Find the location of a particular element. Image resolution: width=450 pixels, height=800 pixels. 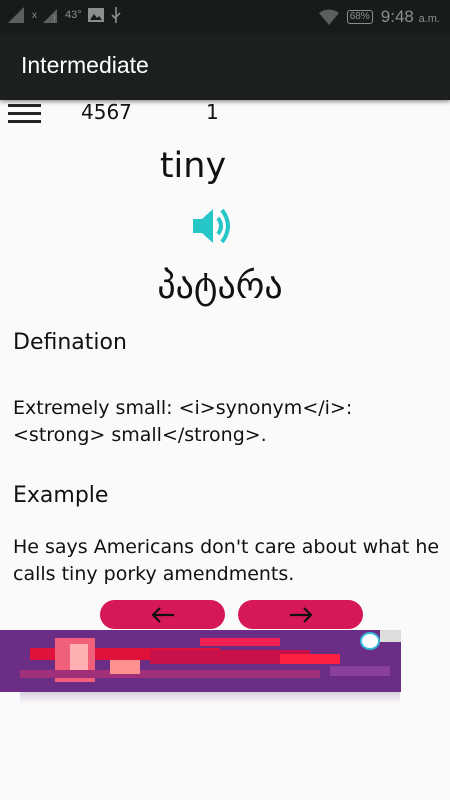

translation-text: პატარა is located at coordinates (220, 286).